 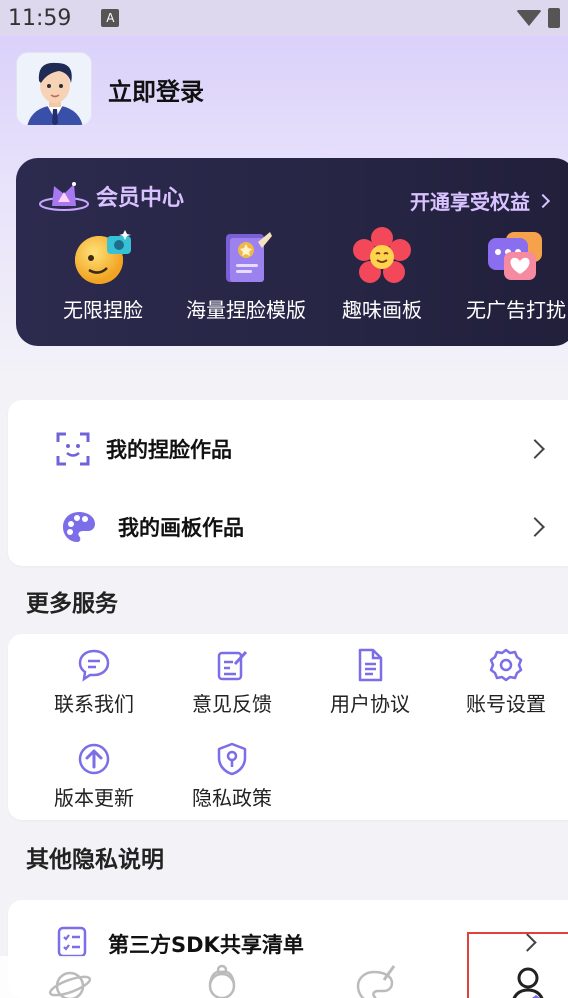 What do you see at coordinates (246, 310) in the screenshot?
I see `feature-label: 海量捏脸模版` at bounding box center [246, 310].